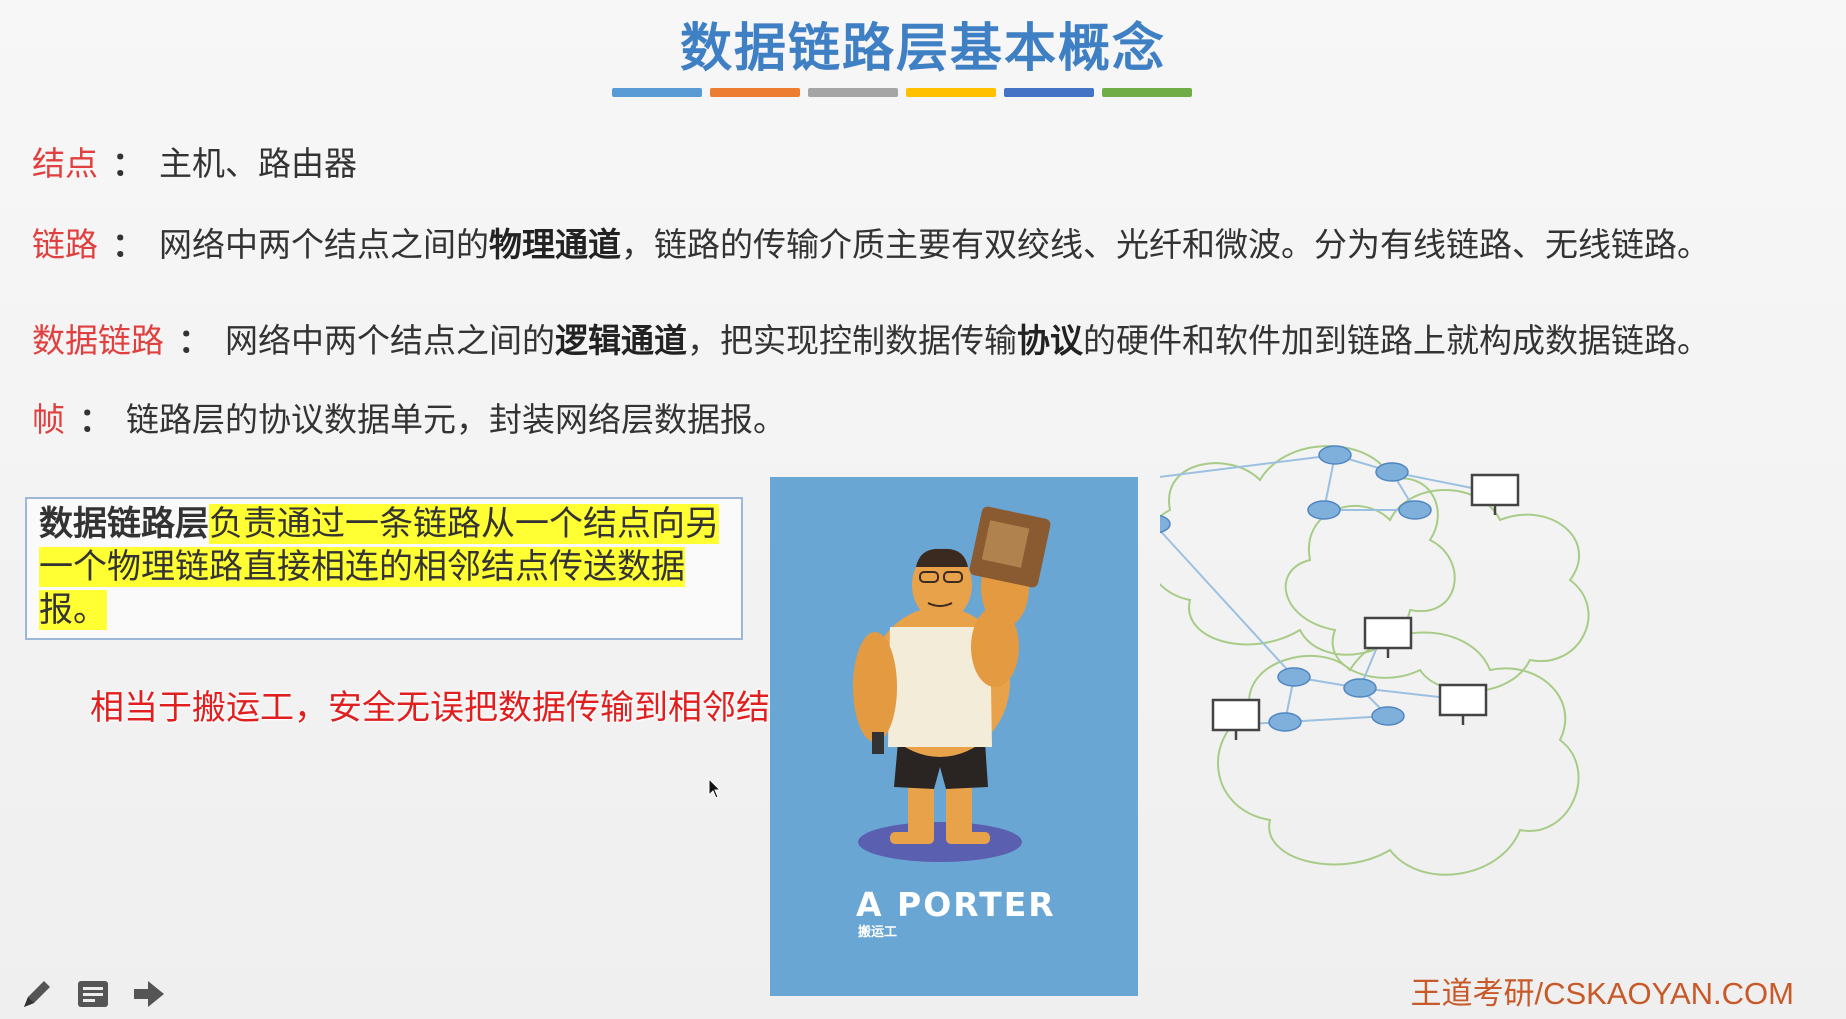 The height and width of the screenshot is (1019, 1846). I want to click on definition-node: 结点 ： 主机、路由器, so click(194, 161).